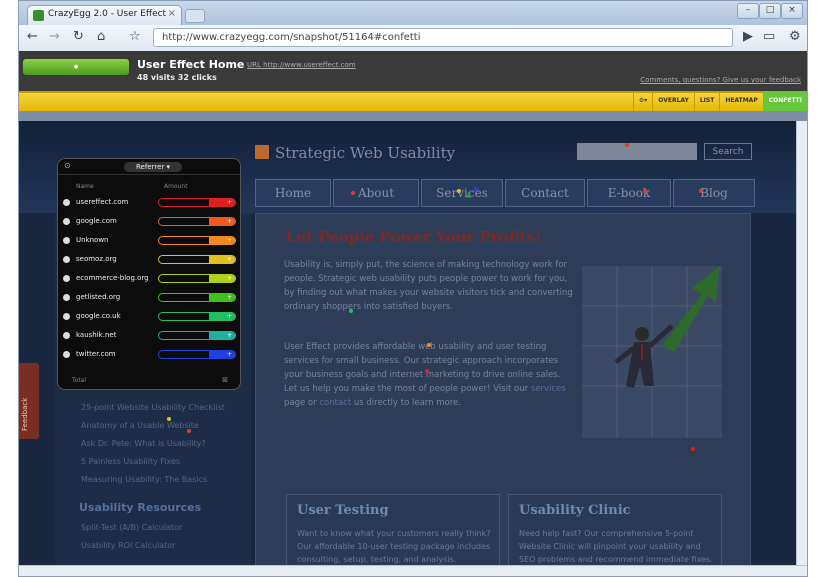 The width and height of the screenshot is (821, 577). What do you see at coordinates (149, 242) in the screenshot?
I see `referrer-row: Unknown +` at bounding box center [149, 242].